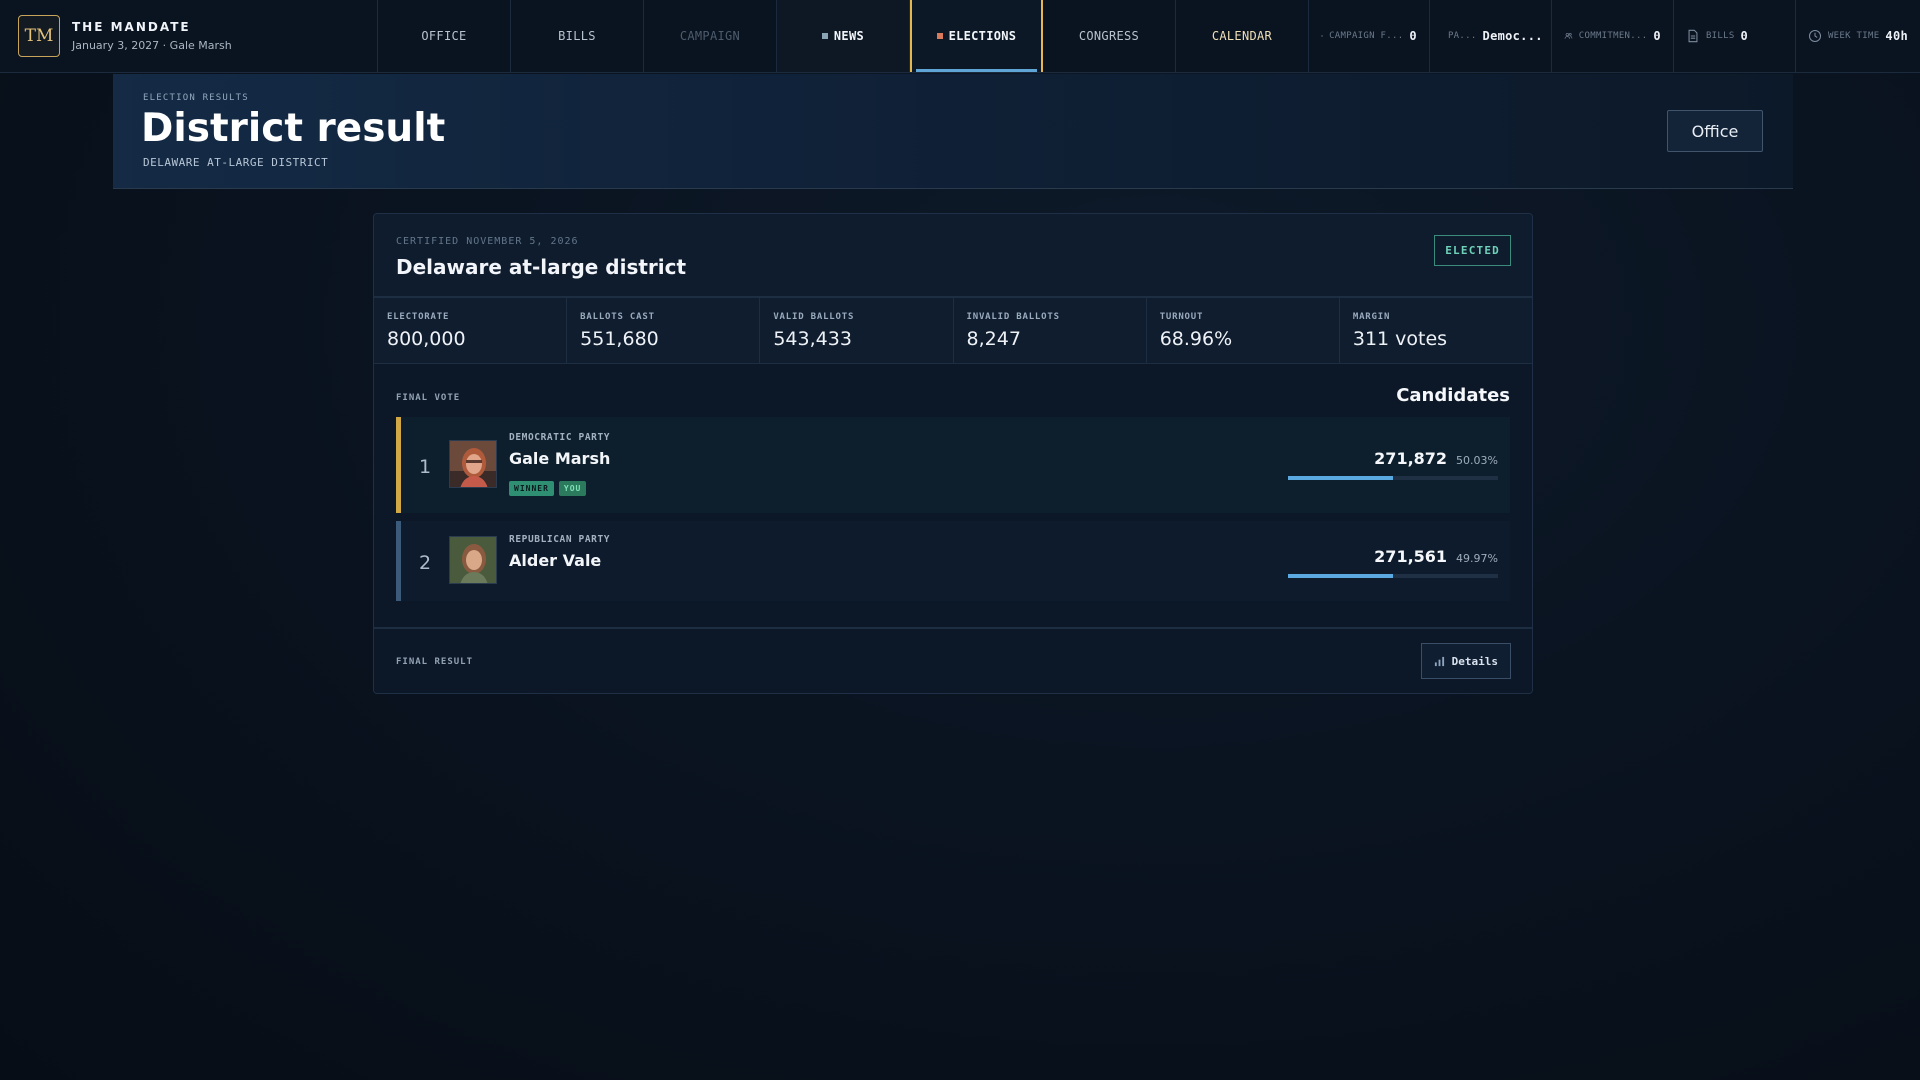  I want to click on candidate-party: DEMOCRATIC PARTY, so click(560, 437).